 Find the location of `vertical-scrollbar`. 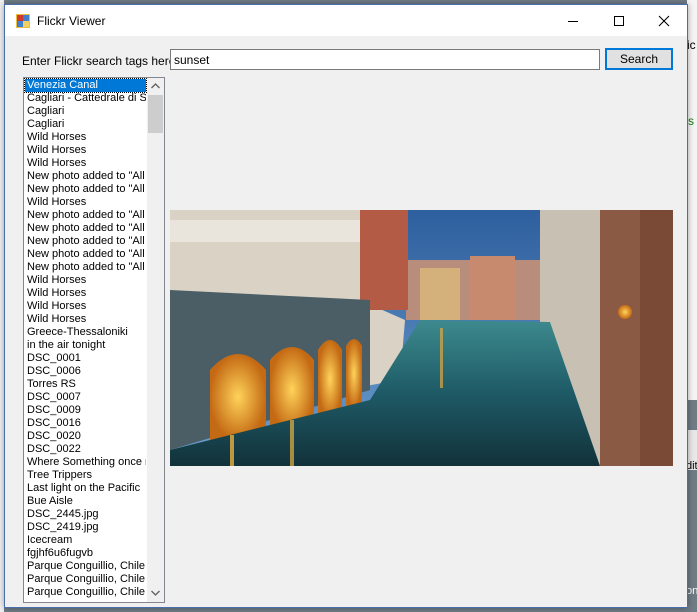

vertical-scrollbar is located at coordinates (155, 340).